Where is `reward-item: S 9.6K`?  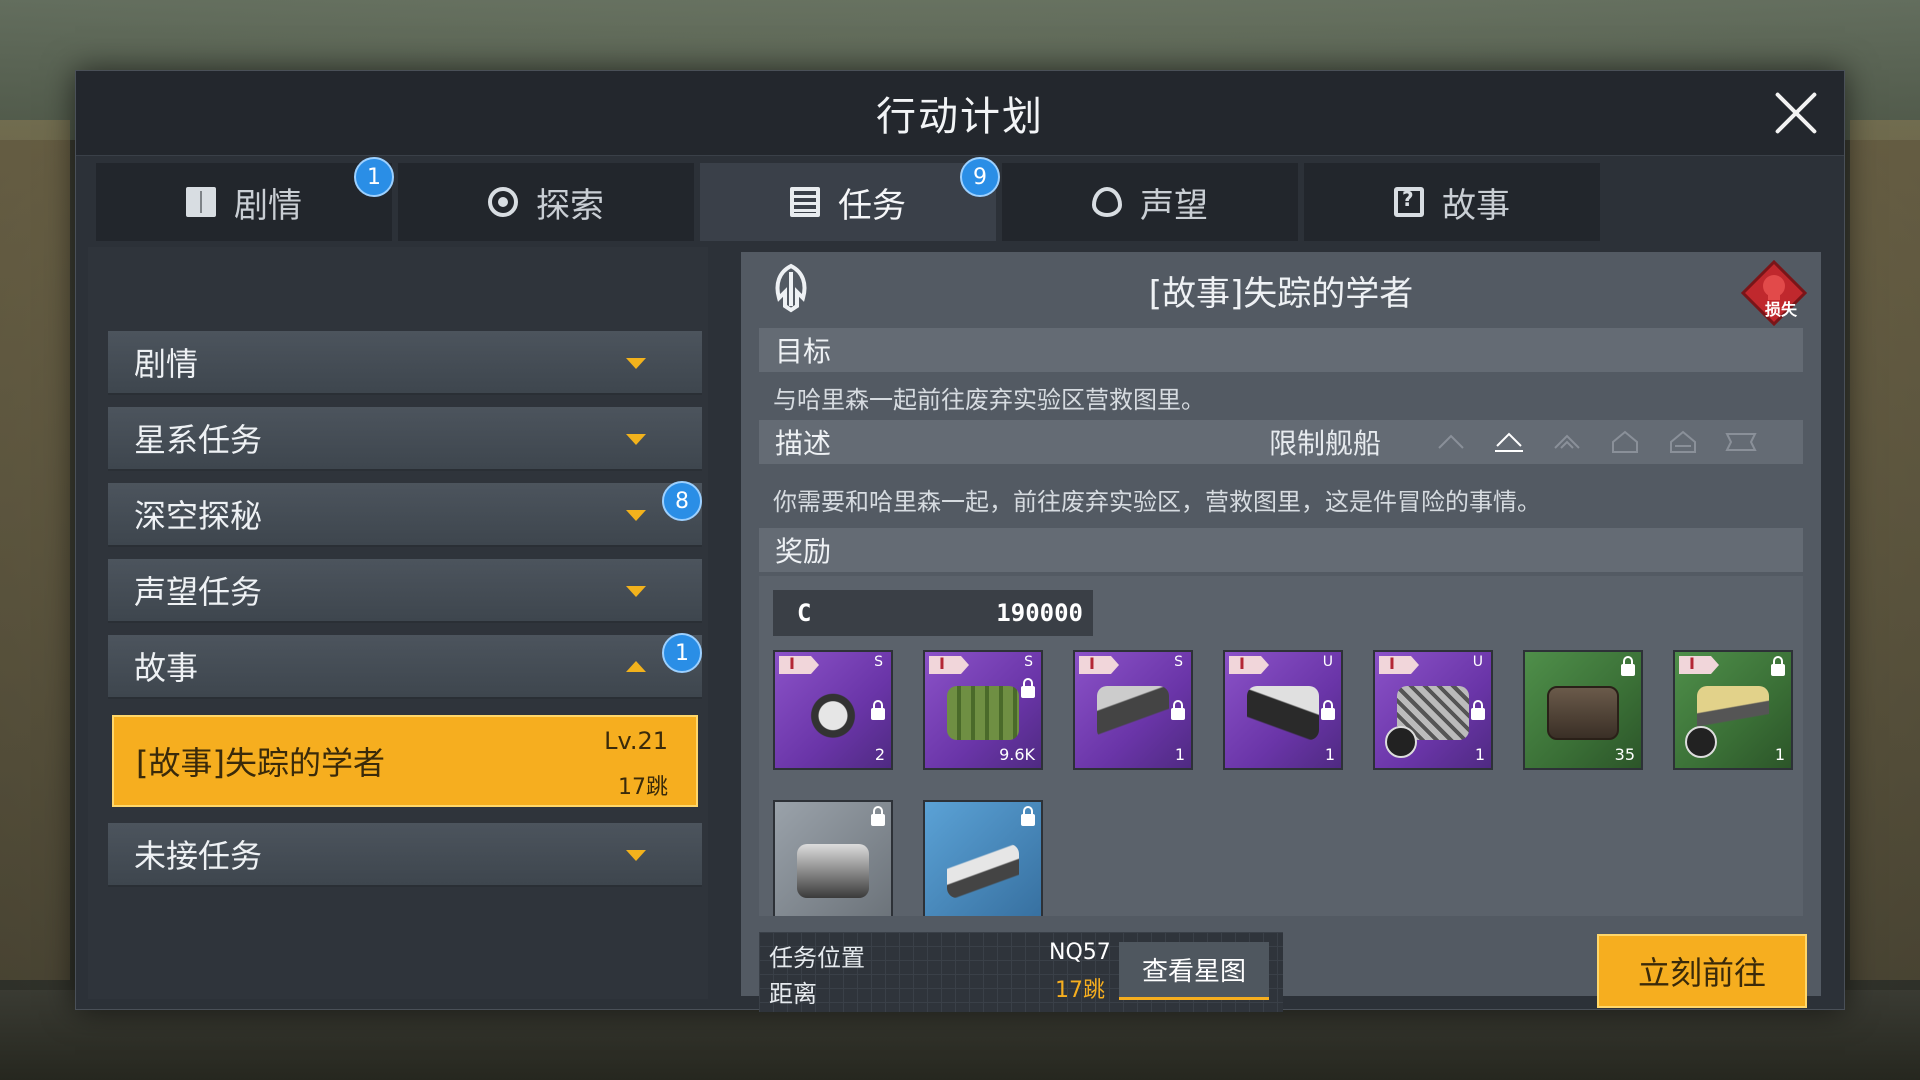 reward-item: S 9.6K is located at coordinates (983, 710).